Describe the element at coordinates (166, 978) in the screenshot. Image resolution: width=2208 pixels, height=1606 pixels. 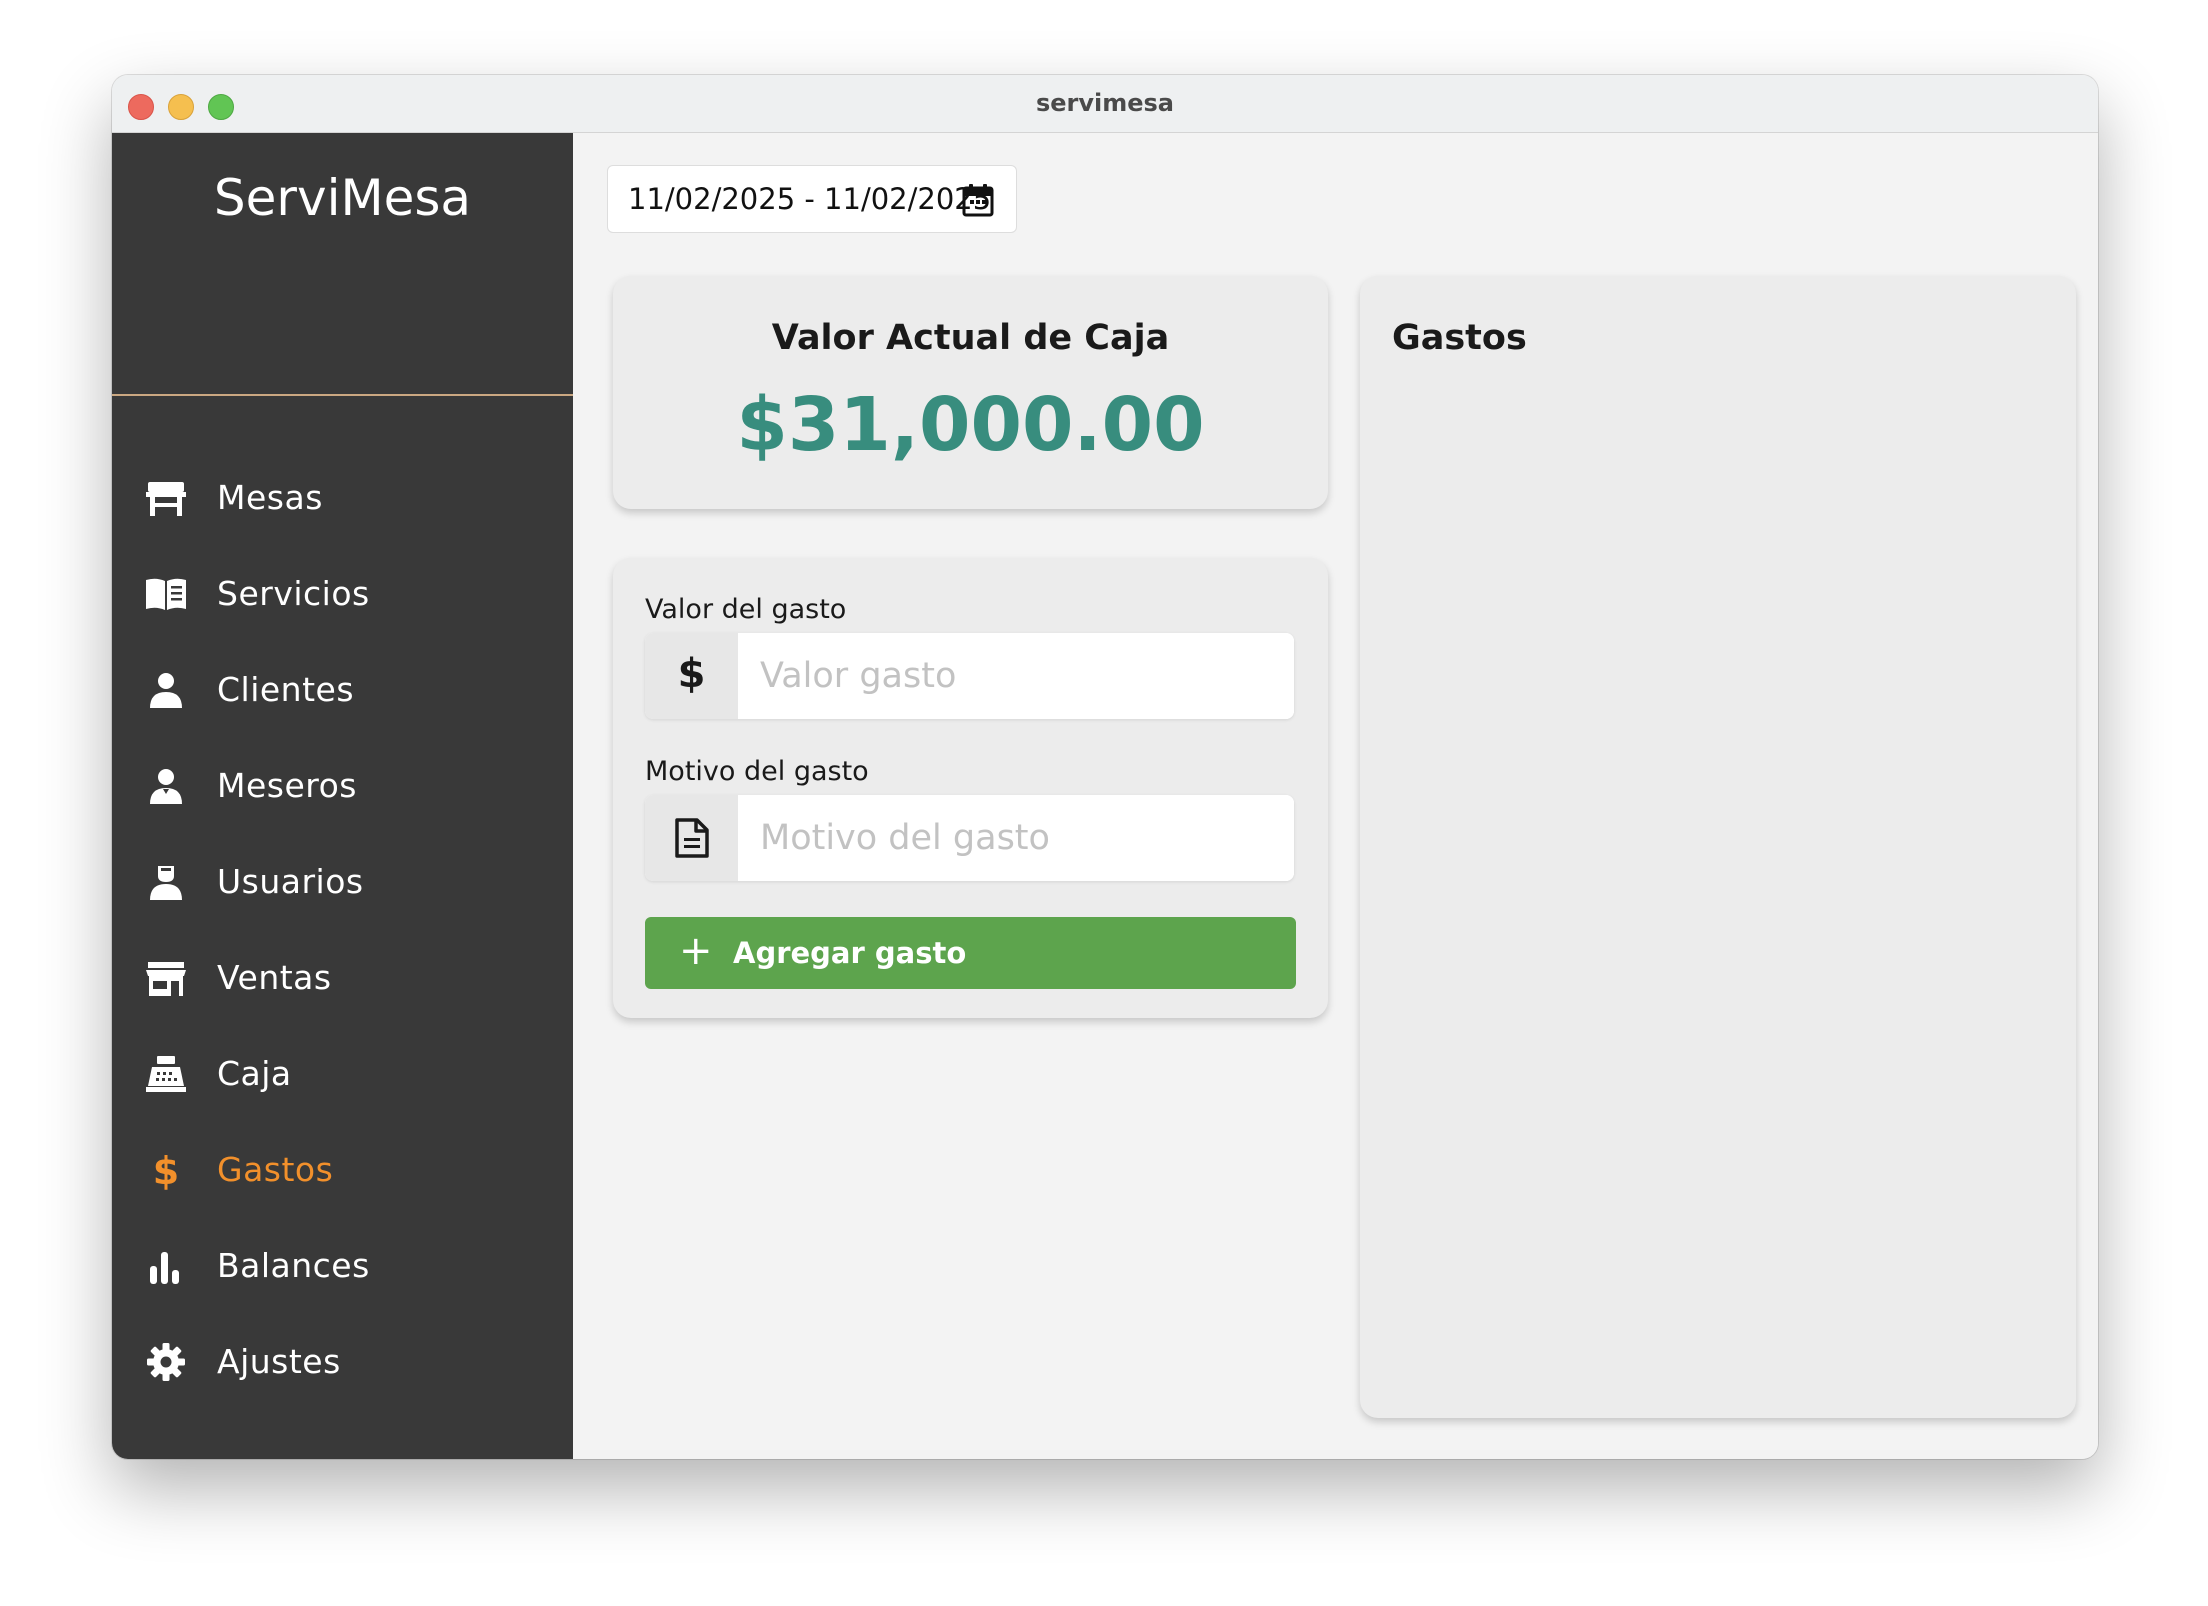
I see `store-icon` at that location.